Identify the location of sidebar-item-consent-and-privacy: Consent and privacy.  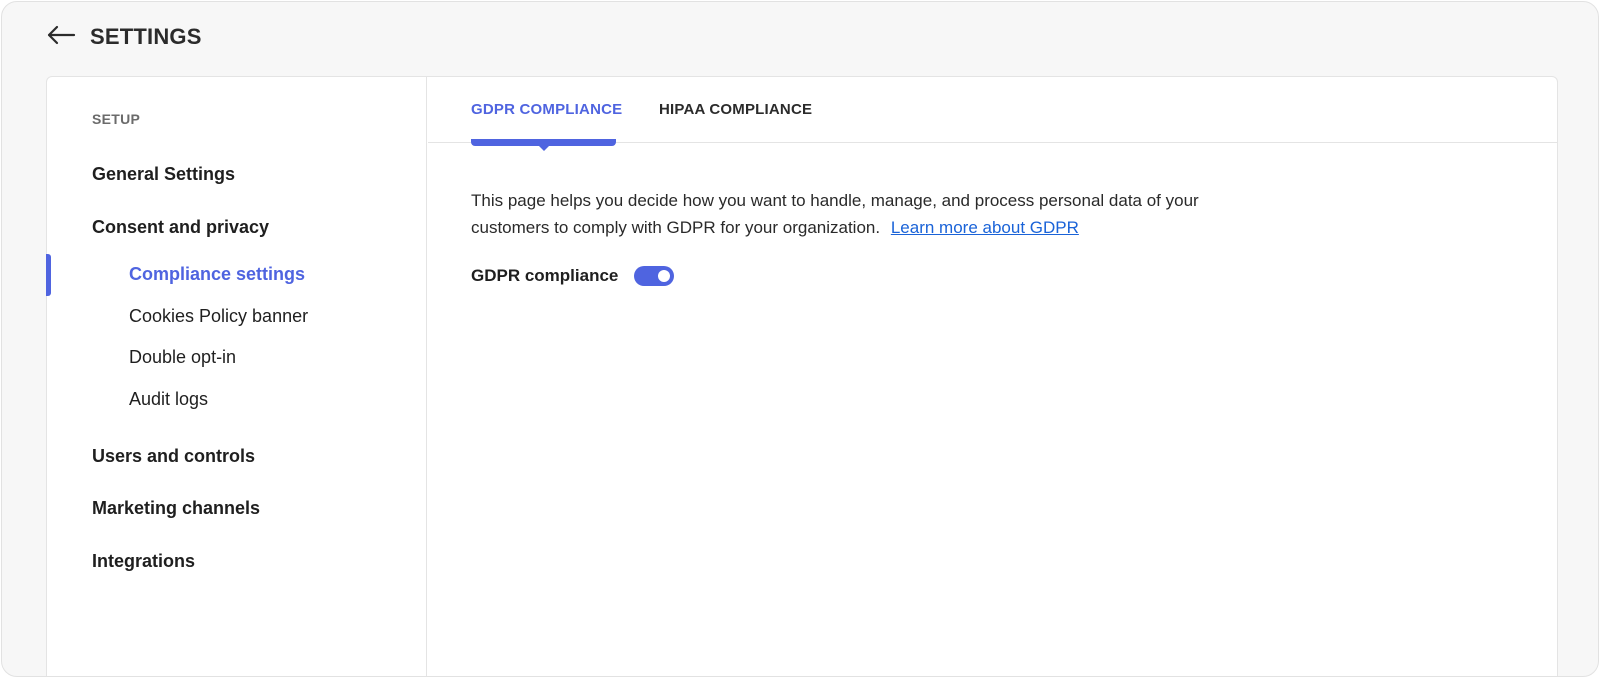
(180, 227).